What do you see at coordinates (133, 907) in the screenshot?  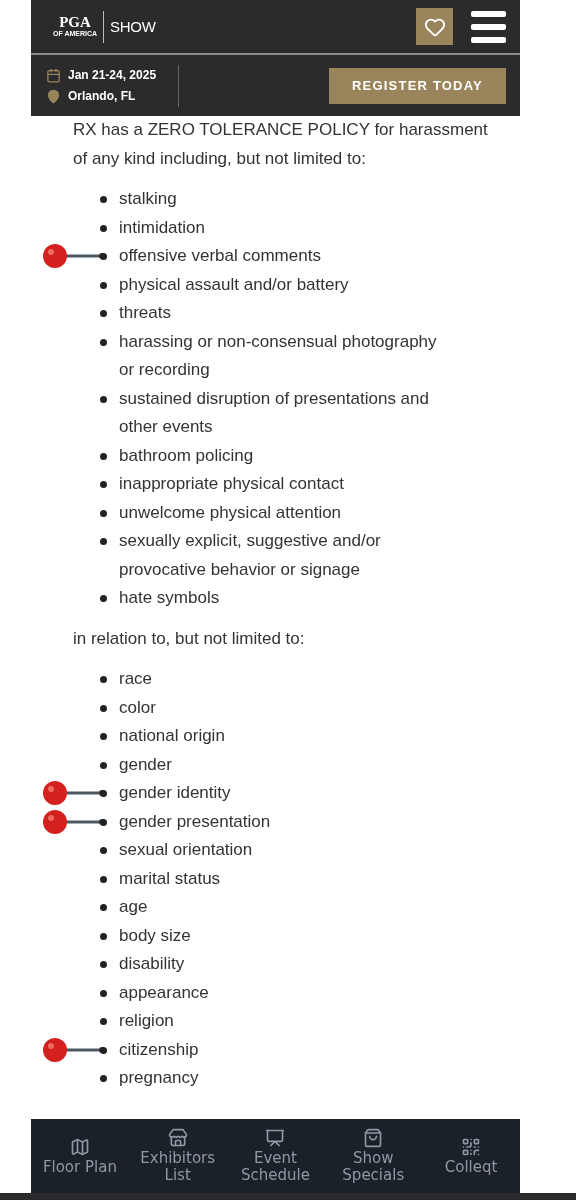 I see `list-item-text: age` at bounding box center [133, 907].